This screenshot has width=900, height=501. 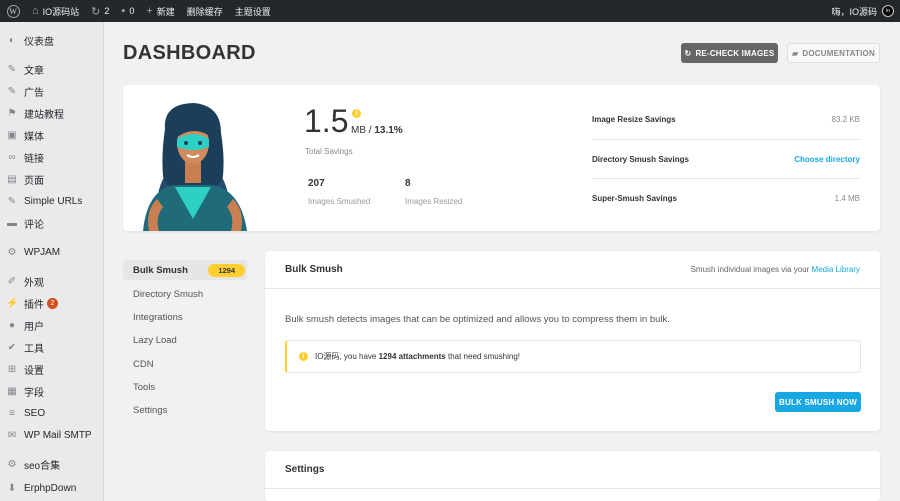 What do you see at coordinates (35, 11) in the screenshot?
I see `home-icon: ⌂` at bounding box center [35, 11].